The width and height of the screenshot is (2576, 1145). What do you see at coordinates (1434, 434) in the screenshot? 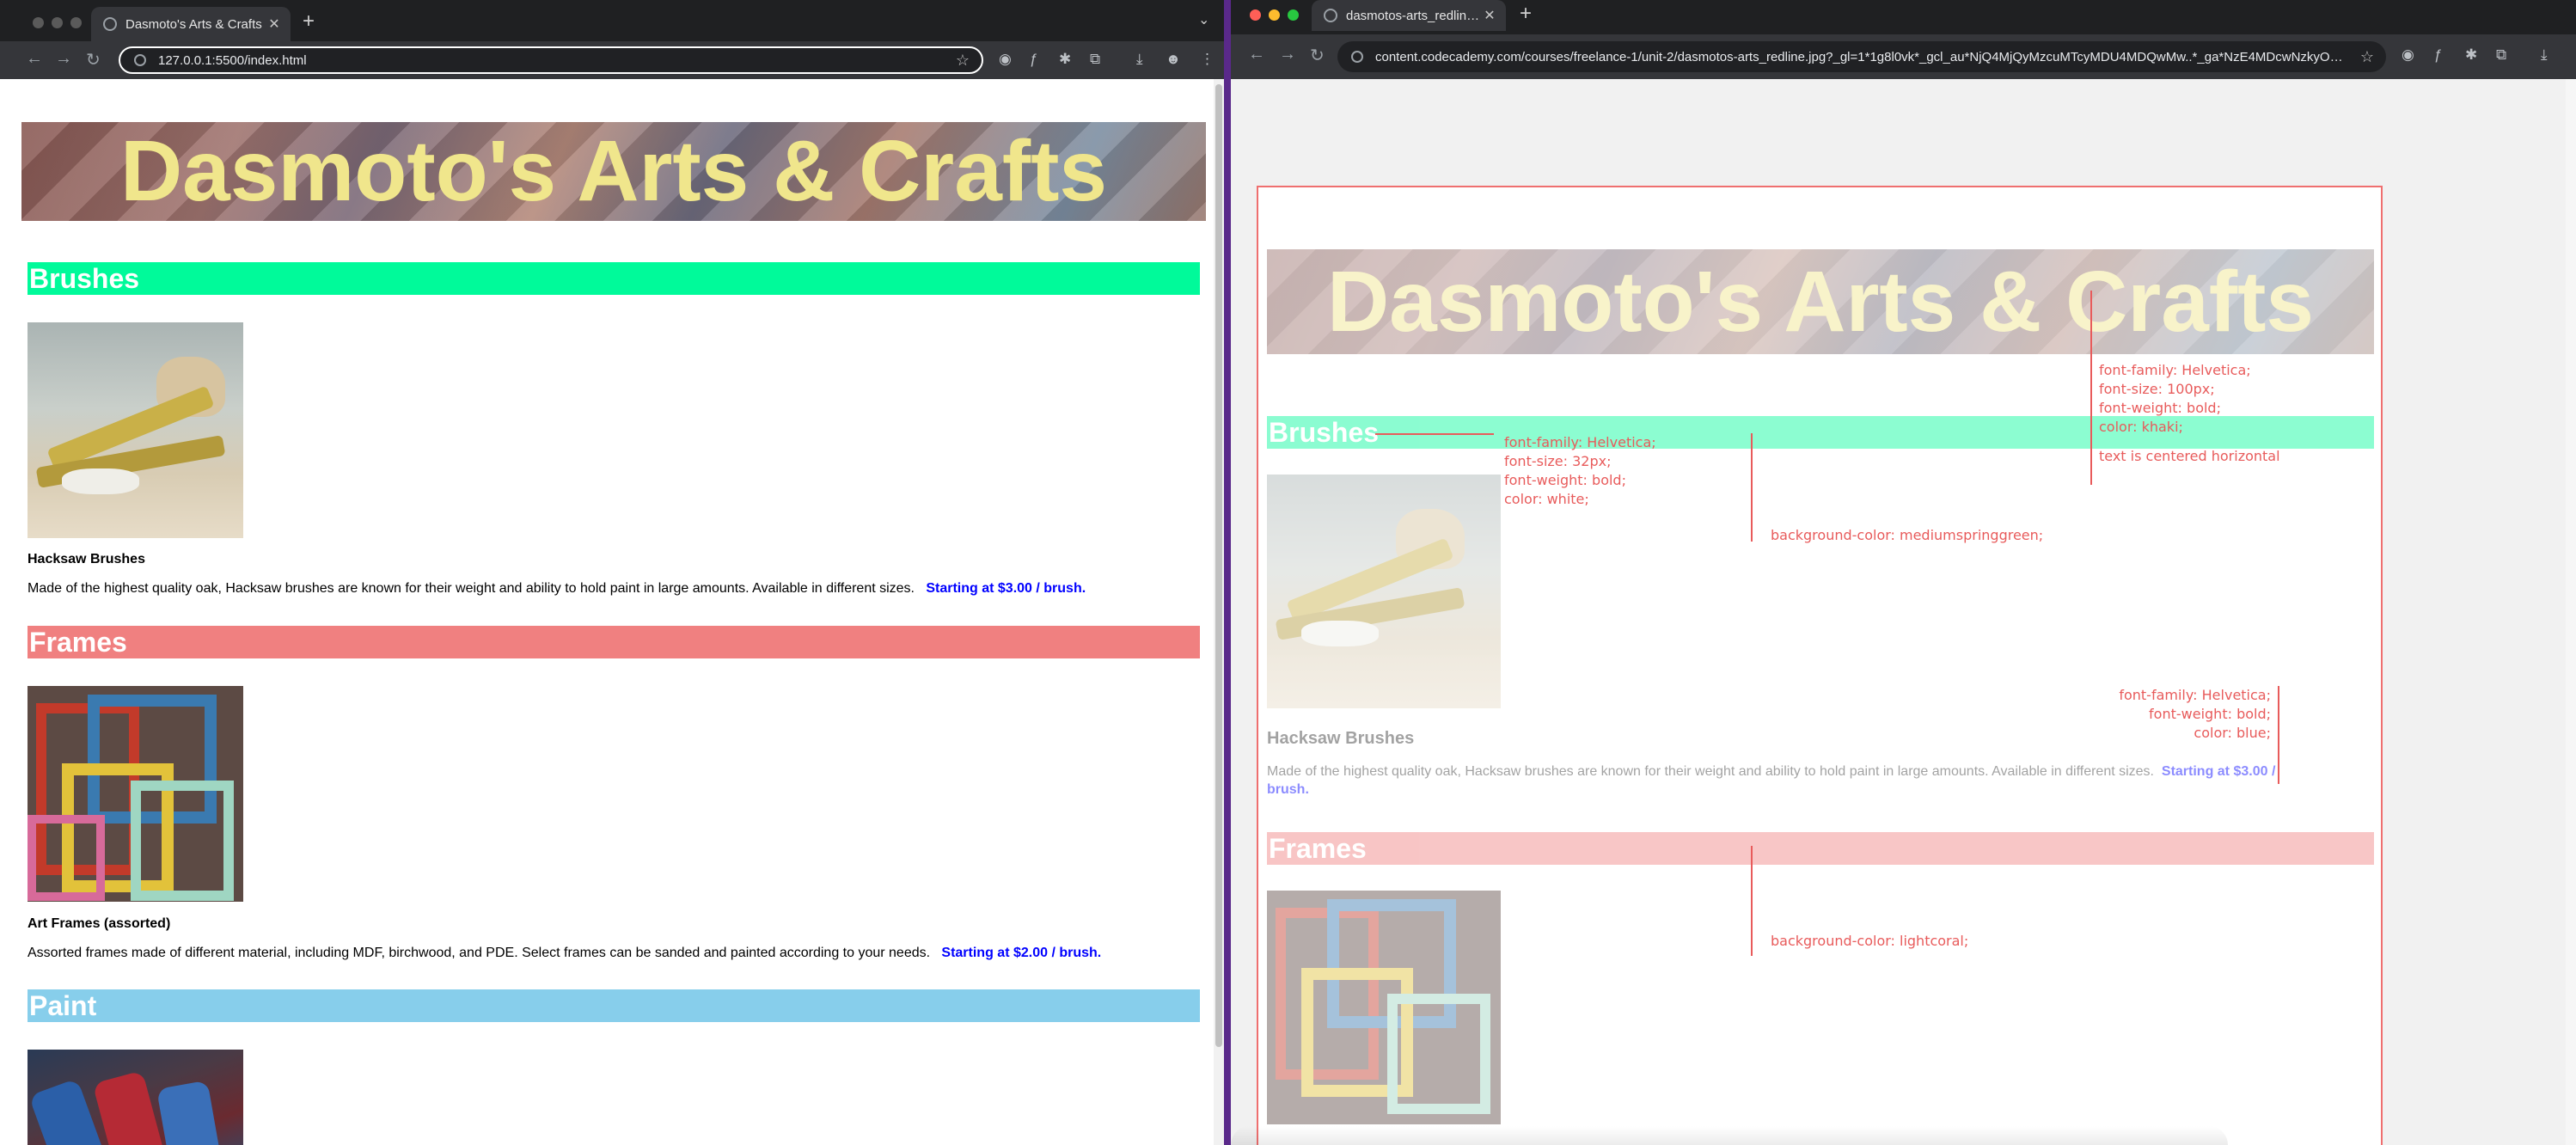
I see `heading-leader-line` at bounding box center [1434, 434].